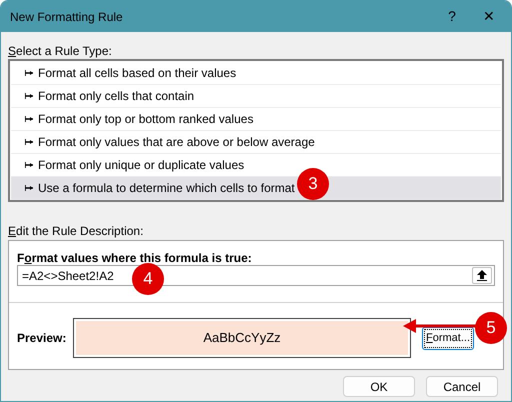 This screenshot has width=512, height=402. I want to click on preview-label: Preview:, so click(42, 338).